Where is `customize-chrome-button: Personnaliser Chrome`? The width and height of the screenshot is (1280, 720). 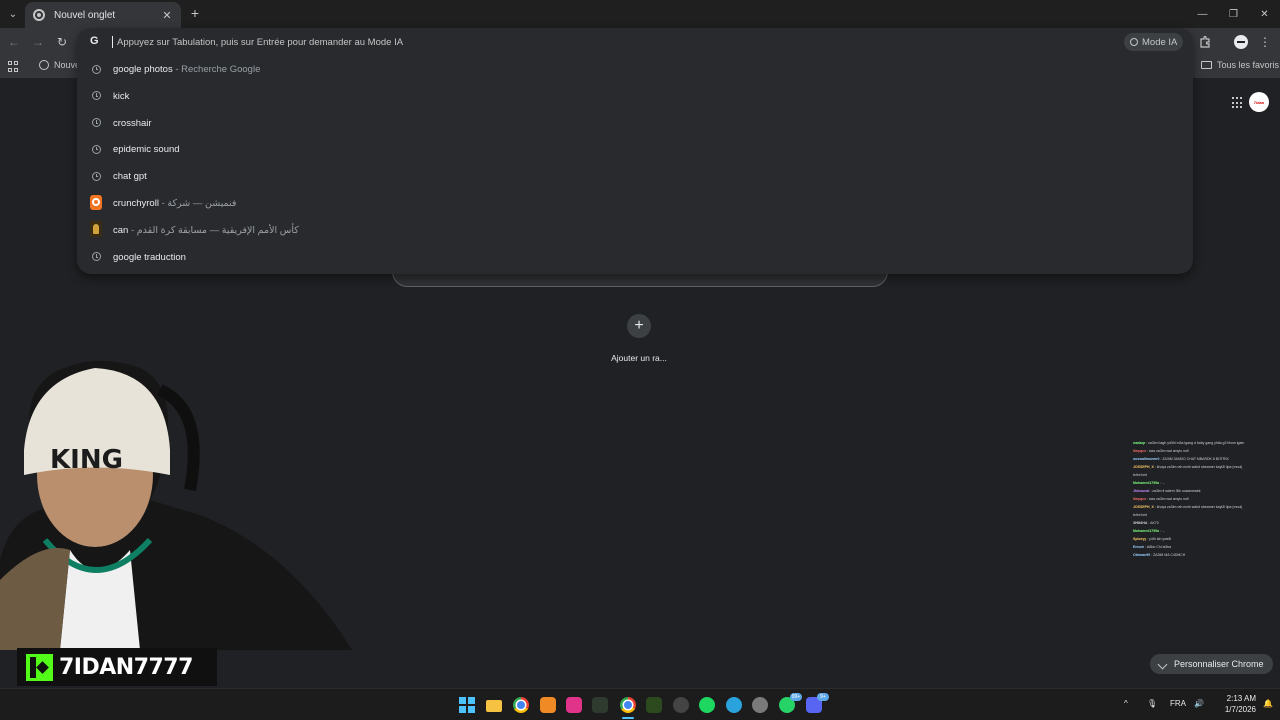
customize-chrome-button: Personnaliser Chrome is located at coordinates (1211, 664).